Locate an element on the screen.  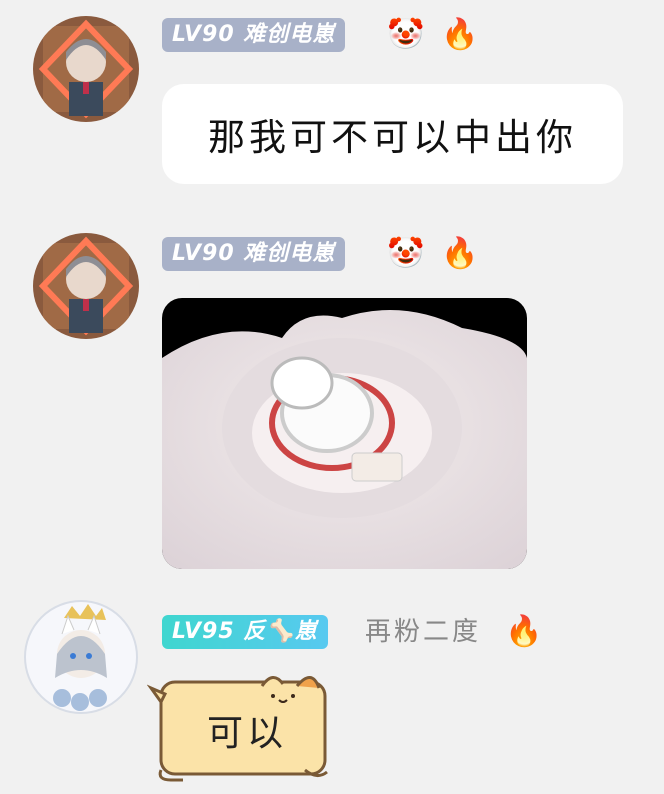
message-bubble: 可以 is located at coordinates (240, 725).